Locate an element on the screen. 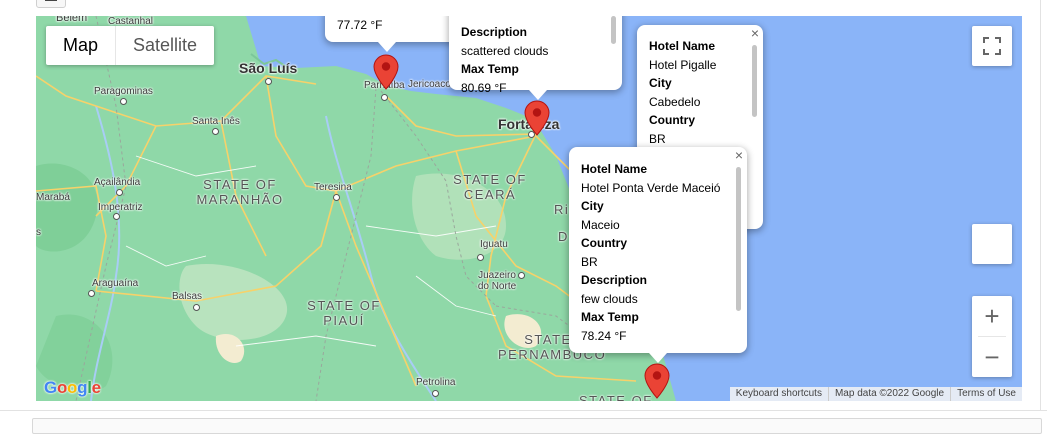 This screenshot has width=1047, height=434. city-label-belem: Belém is located at coordinates (72, 20).